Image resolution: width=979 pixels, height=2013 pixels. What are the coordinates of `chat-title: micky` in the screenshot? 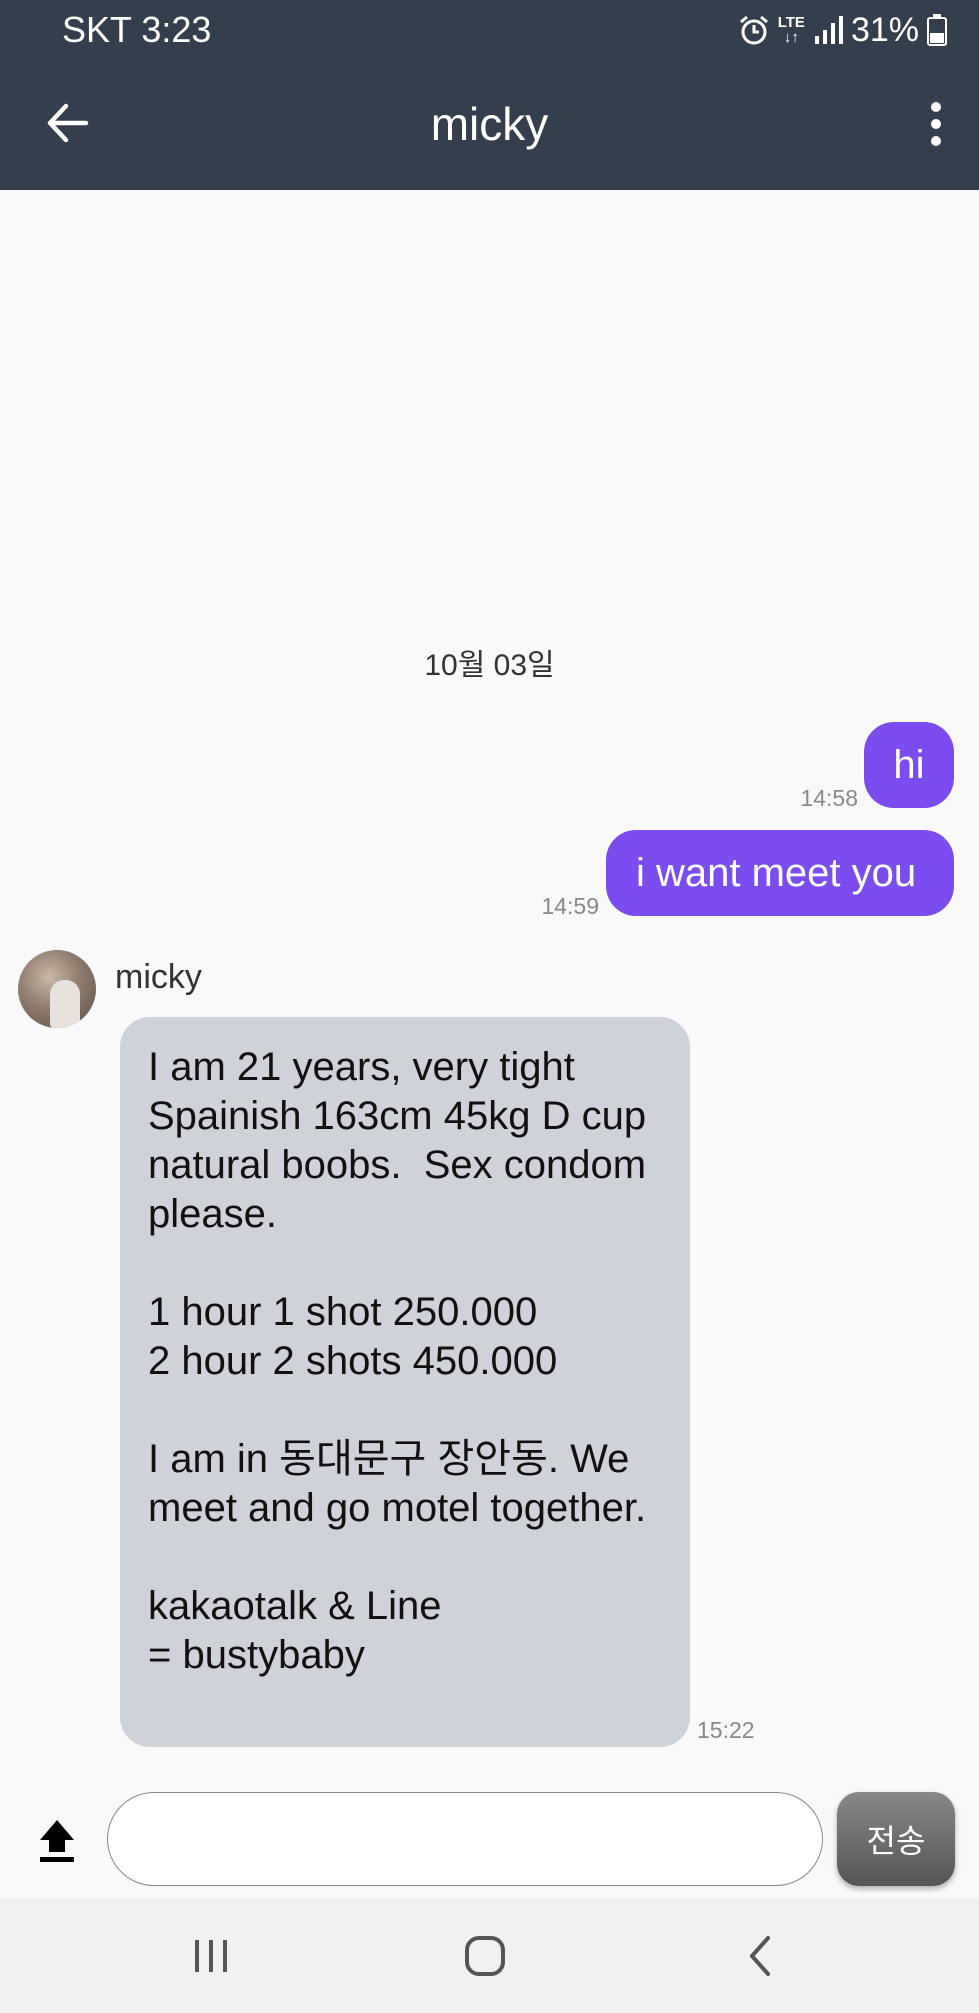 It's located at (489, 124).